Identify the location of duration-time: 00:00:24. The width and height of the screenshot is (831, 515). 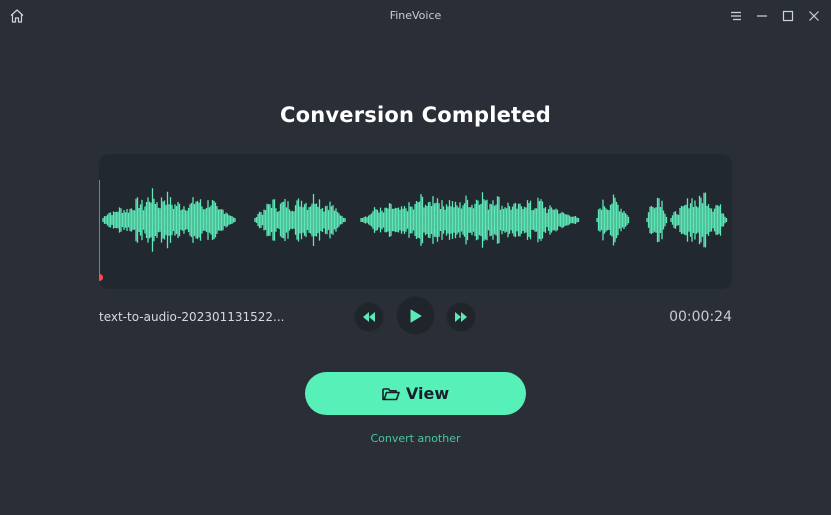
(700, 317).